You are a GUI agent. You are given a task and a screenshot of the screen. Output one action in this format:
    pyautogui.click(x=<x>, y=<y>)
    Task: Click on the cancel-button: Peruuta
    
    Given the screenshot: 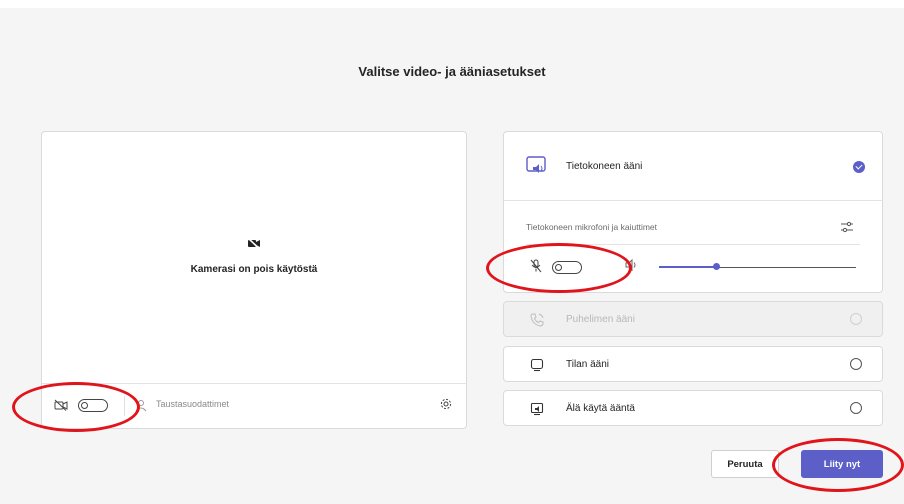 What is the action you would take?
    pyautogui.click(x=745, y=464)
    